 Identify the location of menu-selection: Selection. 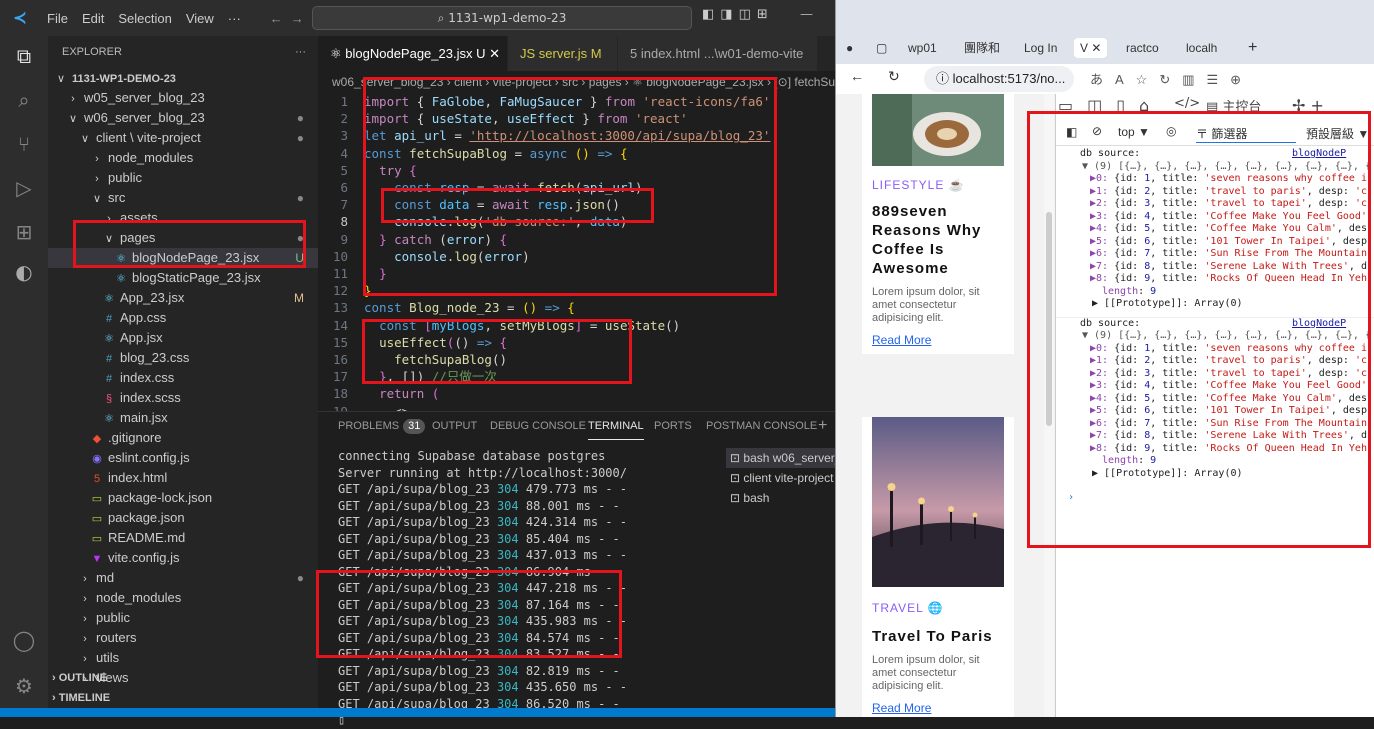
(144, 18).